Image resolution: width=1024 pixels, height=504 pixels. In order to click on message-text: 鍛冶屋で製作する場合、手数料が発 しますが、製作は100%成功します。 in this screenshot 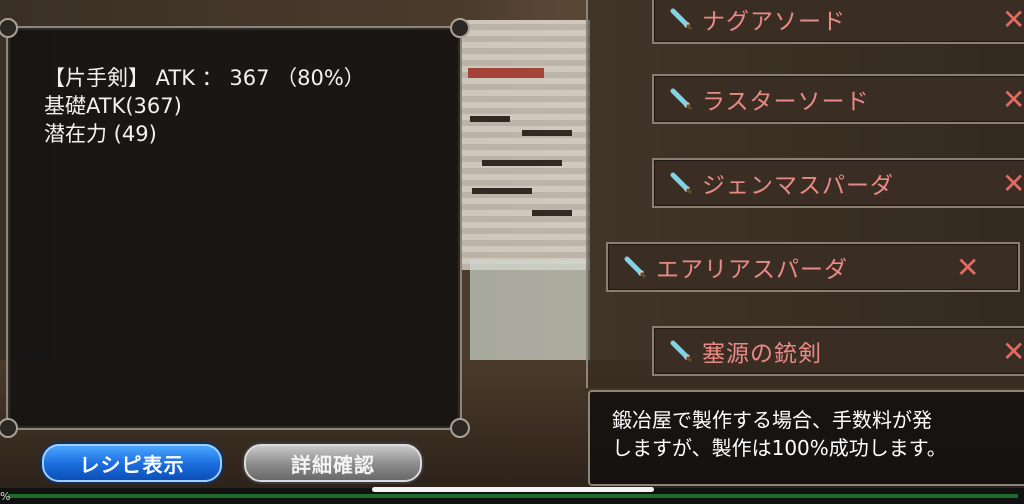, I will do `click(779, 434)`.